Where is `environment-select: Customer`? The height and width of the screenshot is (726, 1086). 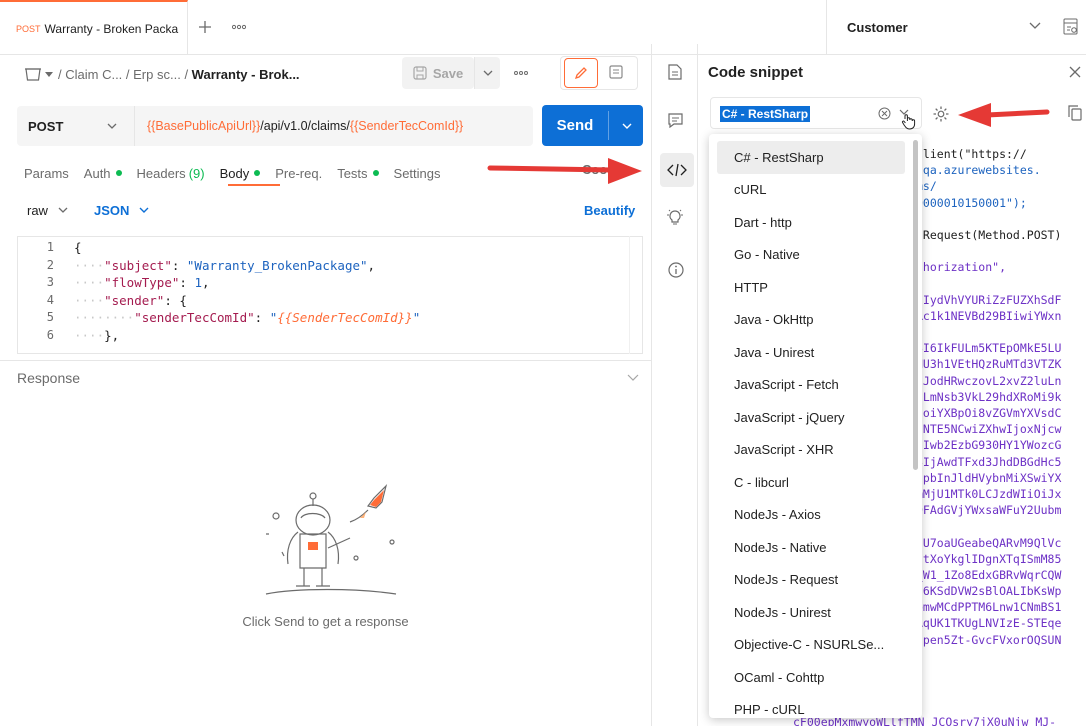 environment-select: Customer is located at coordinates (937, 27).